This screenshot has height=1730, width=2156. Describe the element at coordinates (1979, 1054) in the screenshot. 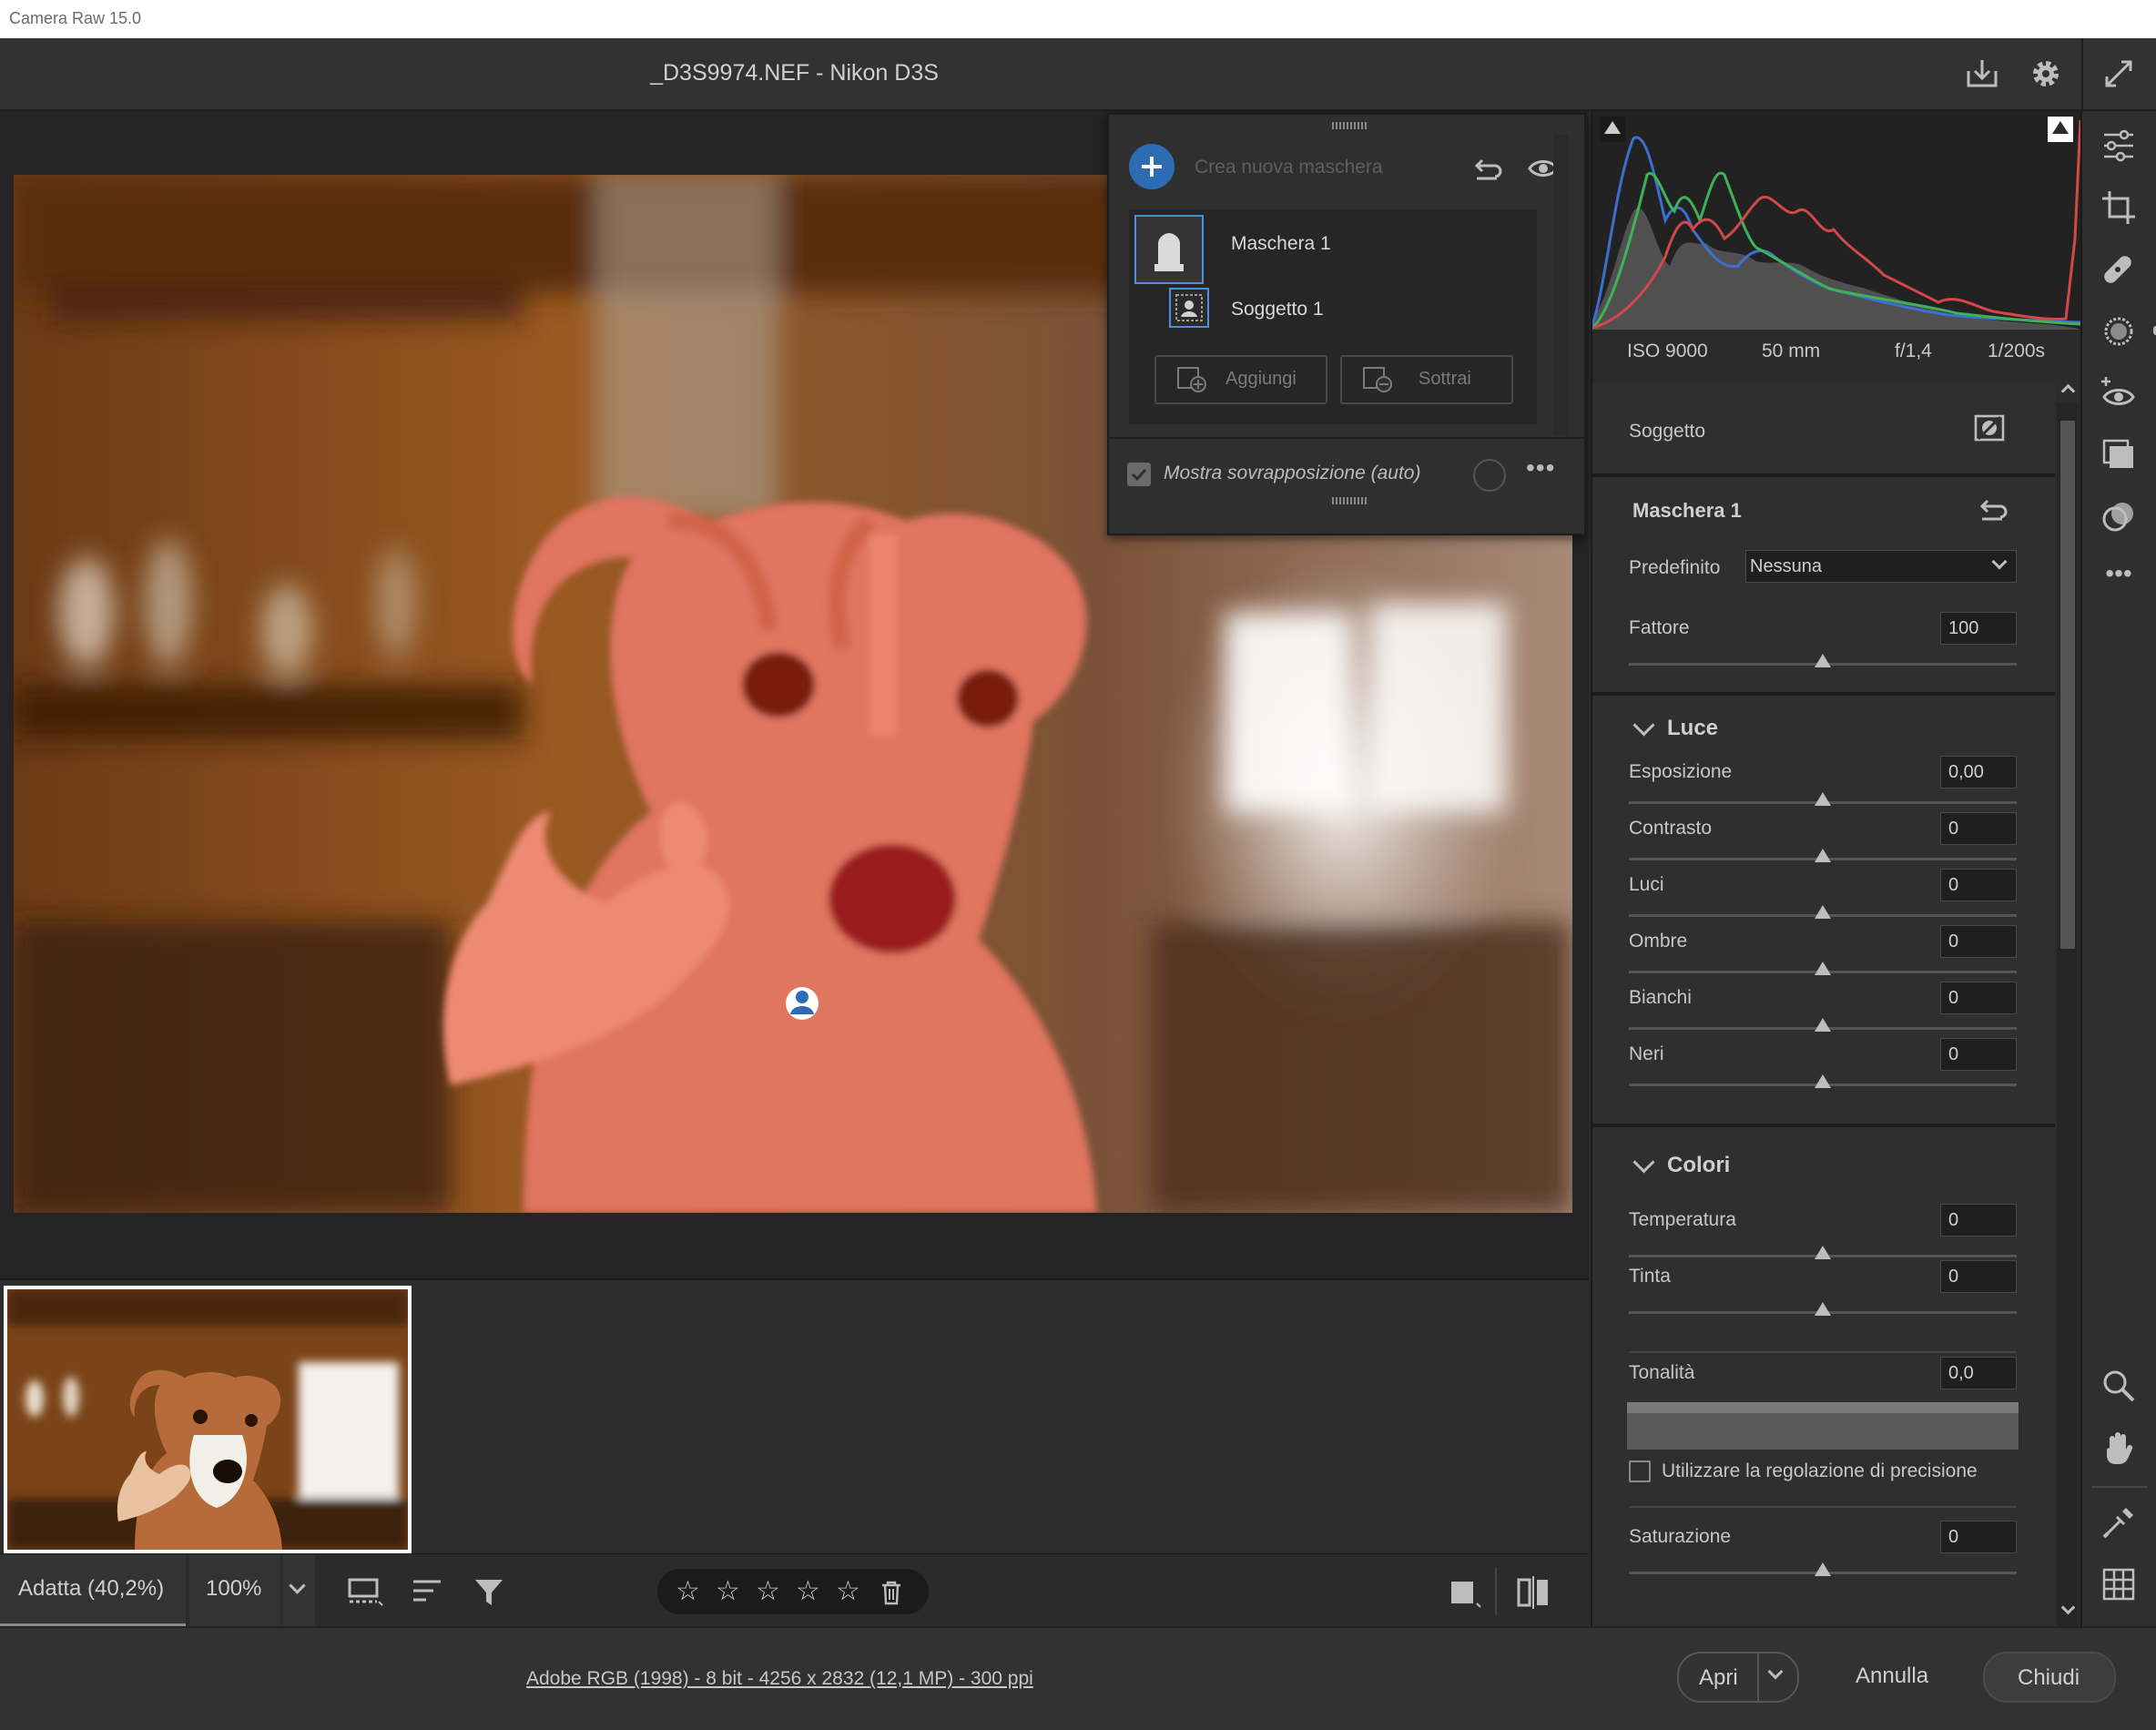

I see `blacks-value-field: 0` at that location.